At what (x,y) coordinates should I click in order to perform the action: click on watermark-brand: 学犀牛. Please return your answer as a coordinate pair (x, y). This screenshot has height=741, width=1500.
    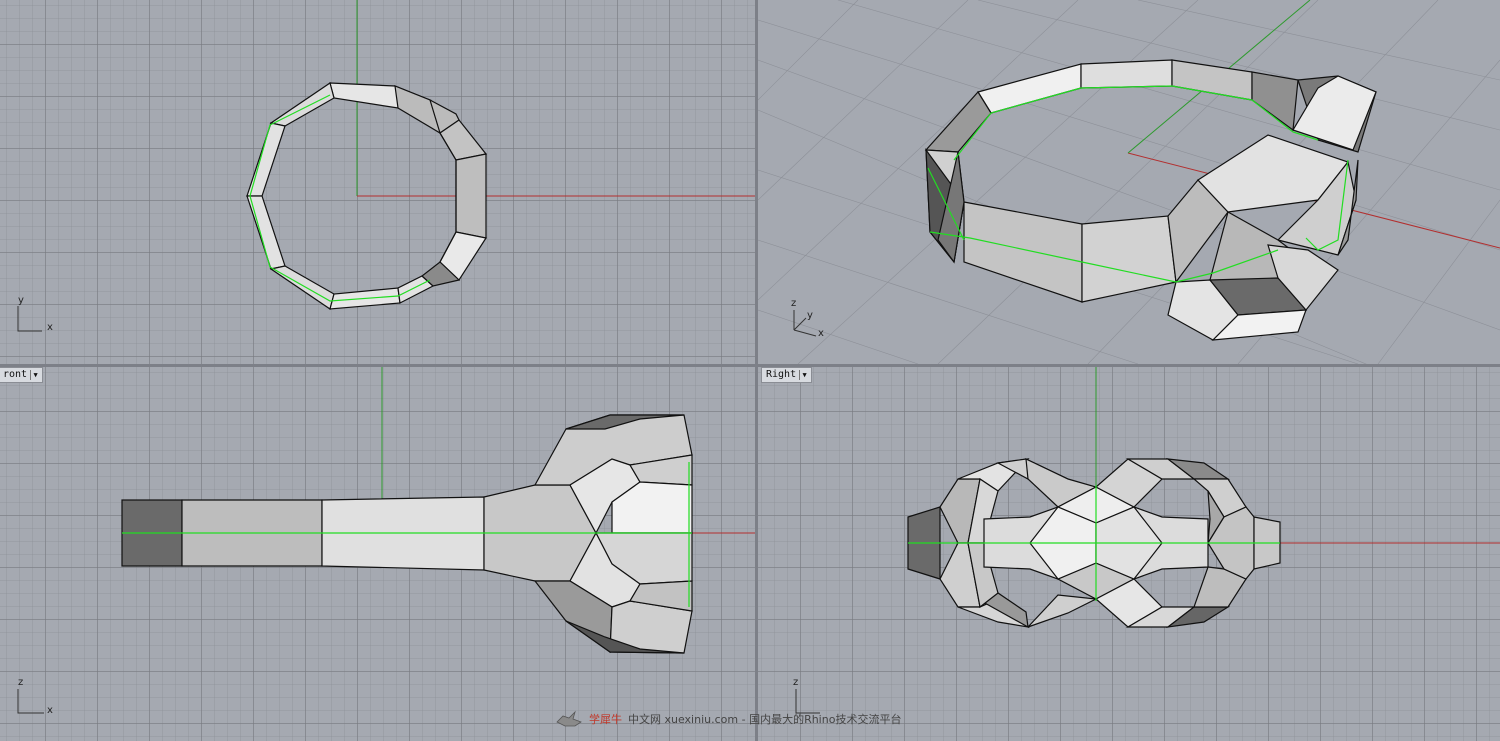
    Looking at the image, I should click on (605, 719).